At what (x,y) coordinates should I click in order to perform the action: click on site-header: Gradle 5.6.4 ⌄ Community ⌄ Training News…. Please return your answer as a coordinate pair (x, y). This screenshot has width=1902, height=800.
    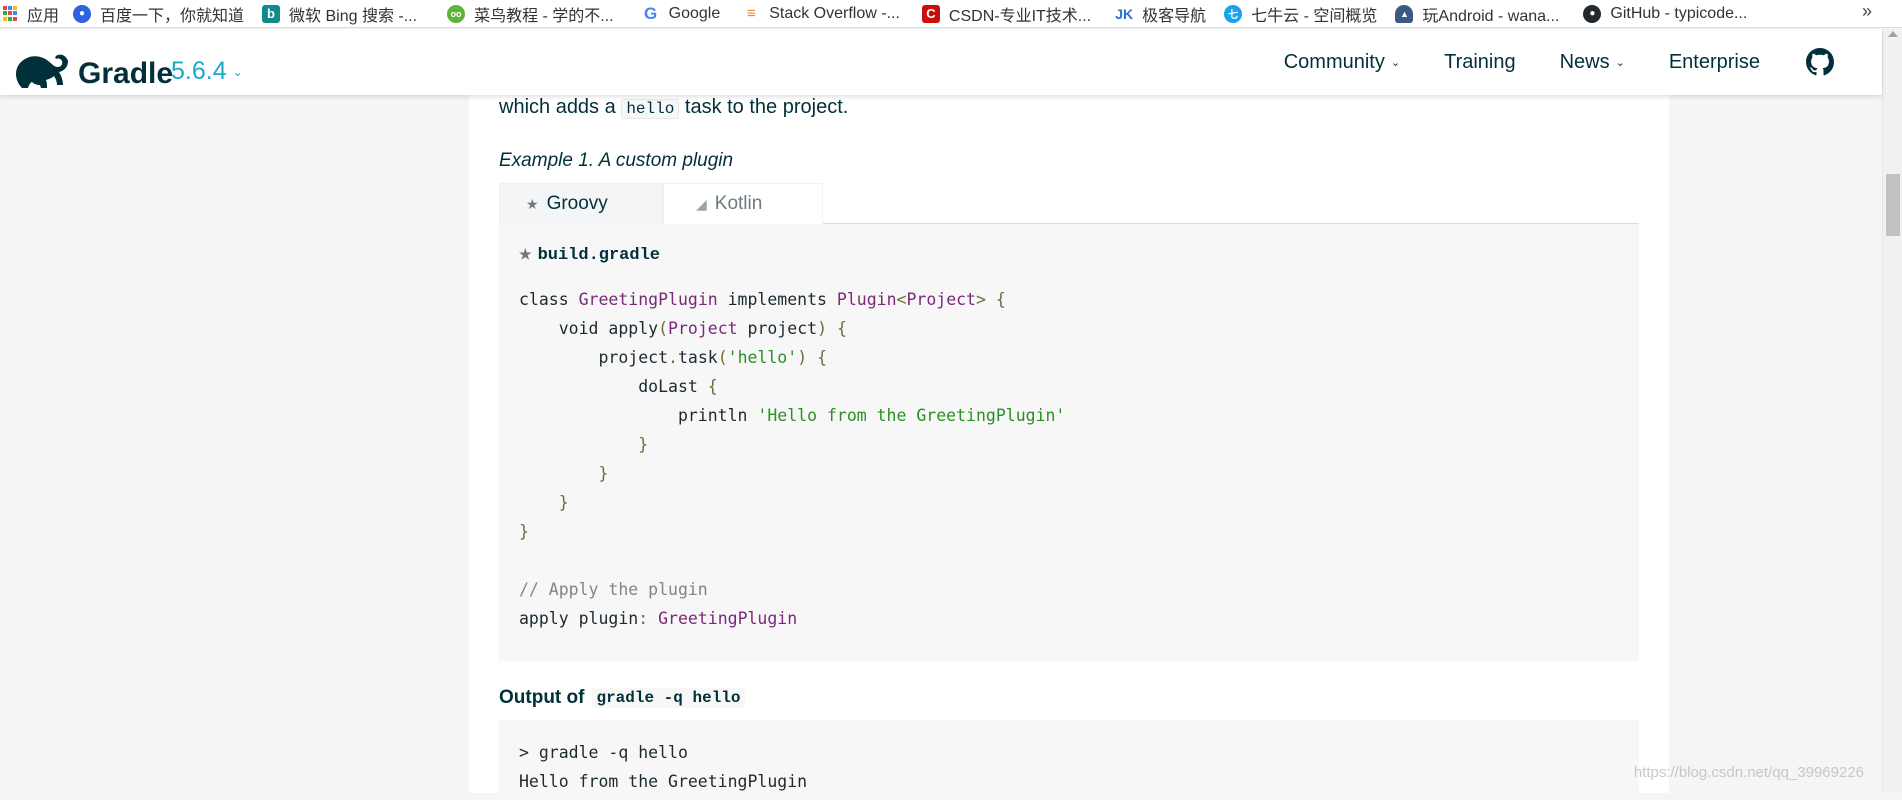
    Looking at the image, I should click on (941, 62).